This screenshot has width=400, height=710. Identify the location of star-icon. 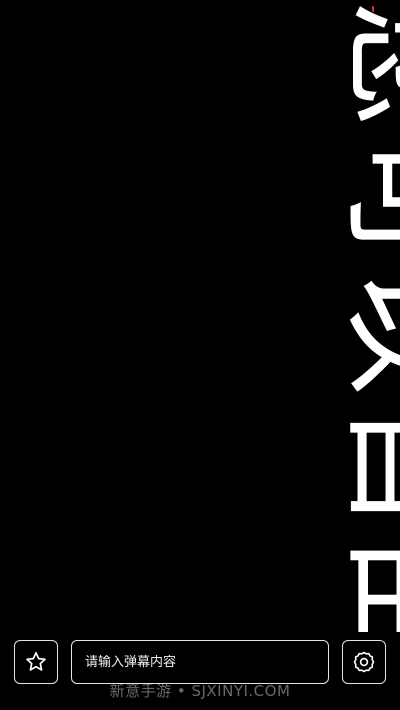
(36, 661).